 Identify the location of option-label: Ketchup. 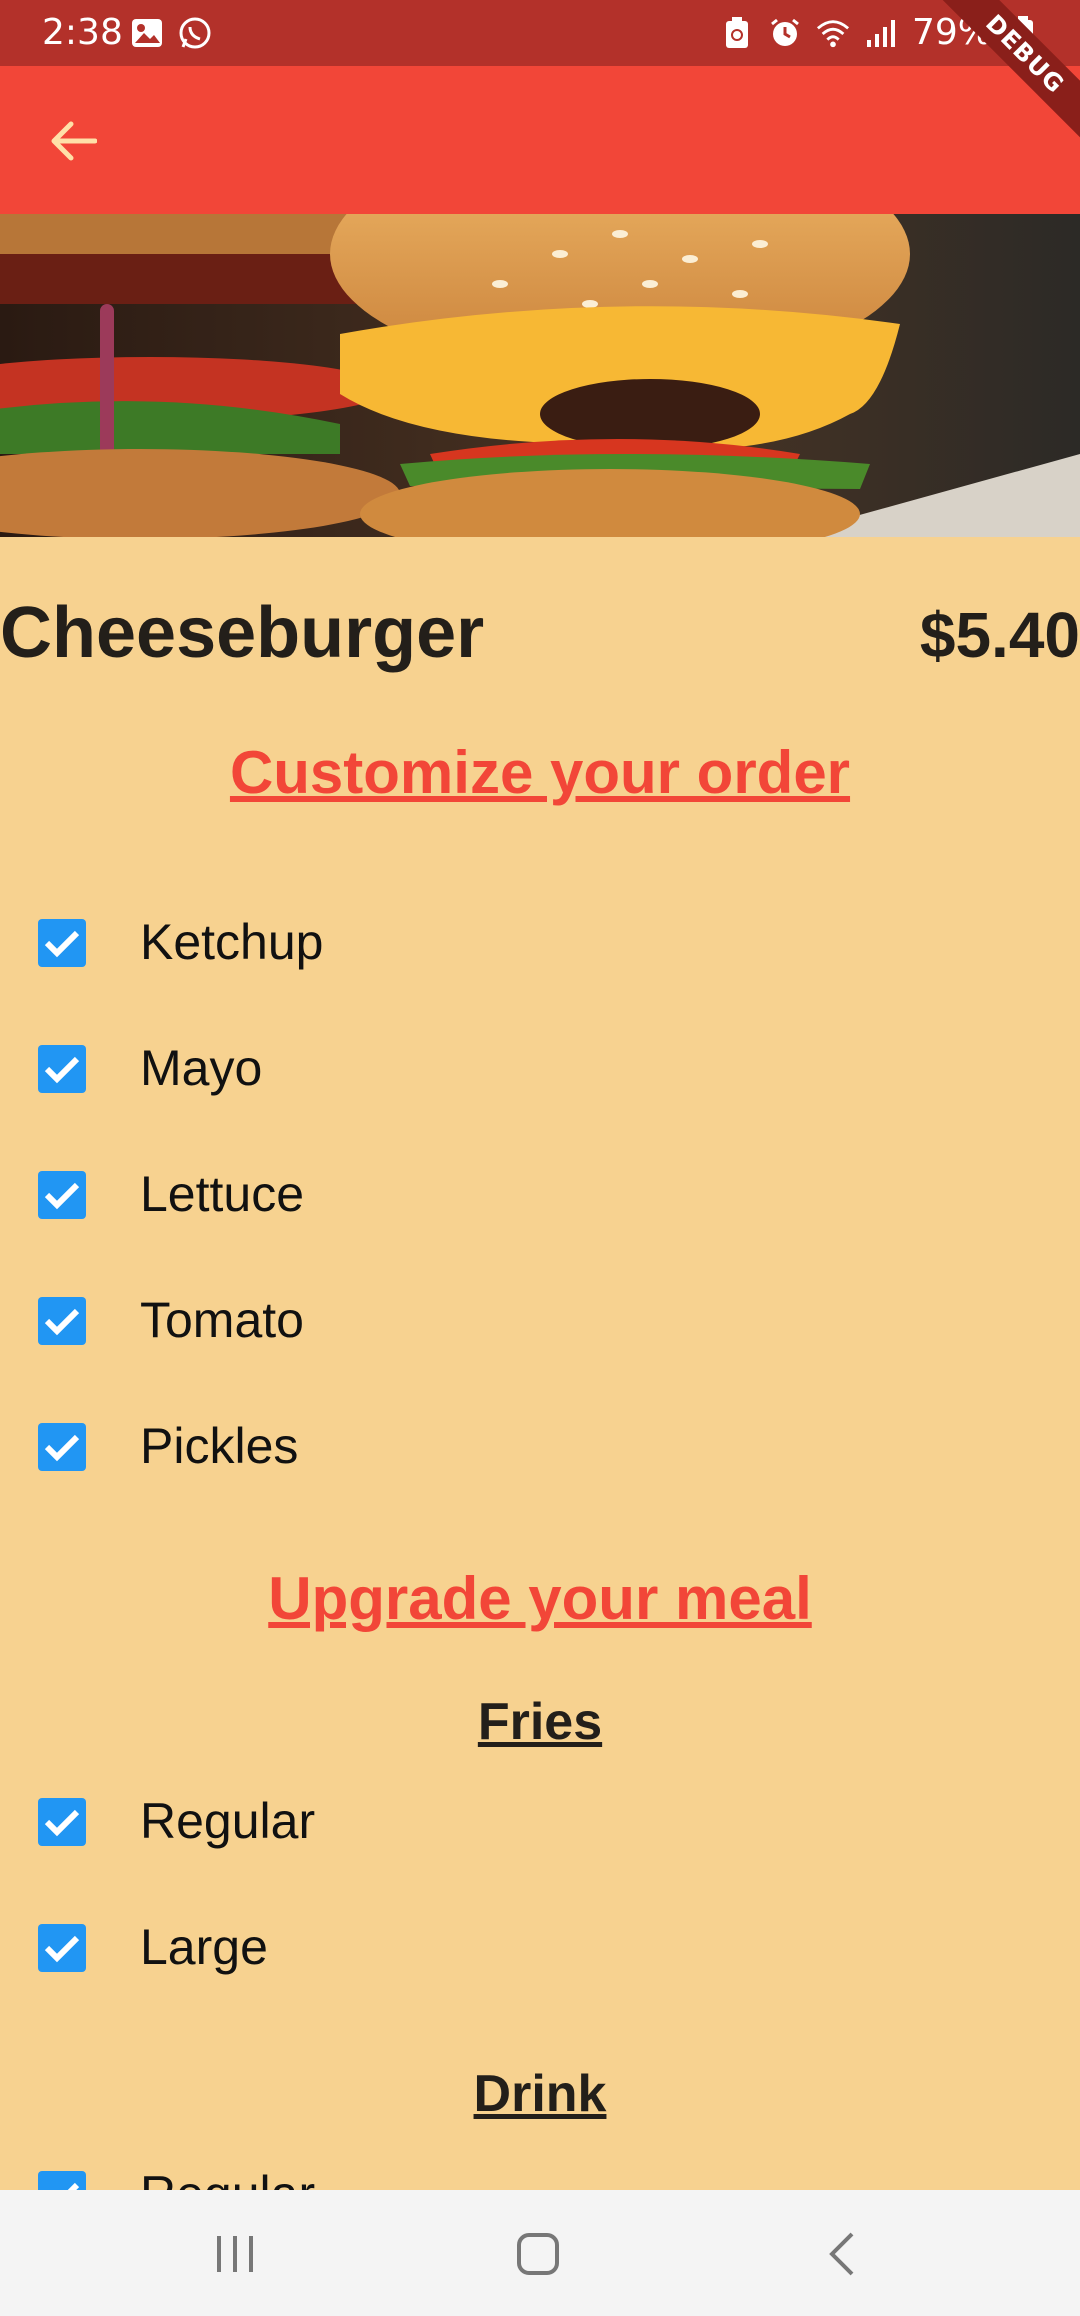
(232, 942).